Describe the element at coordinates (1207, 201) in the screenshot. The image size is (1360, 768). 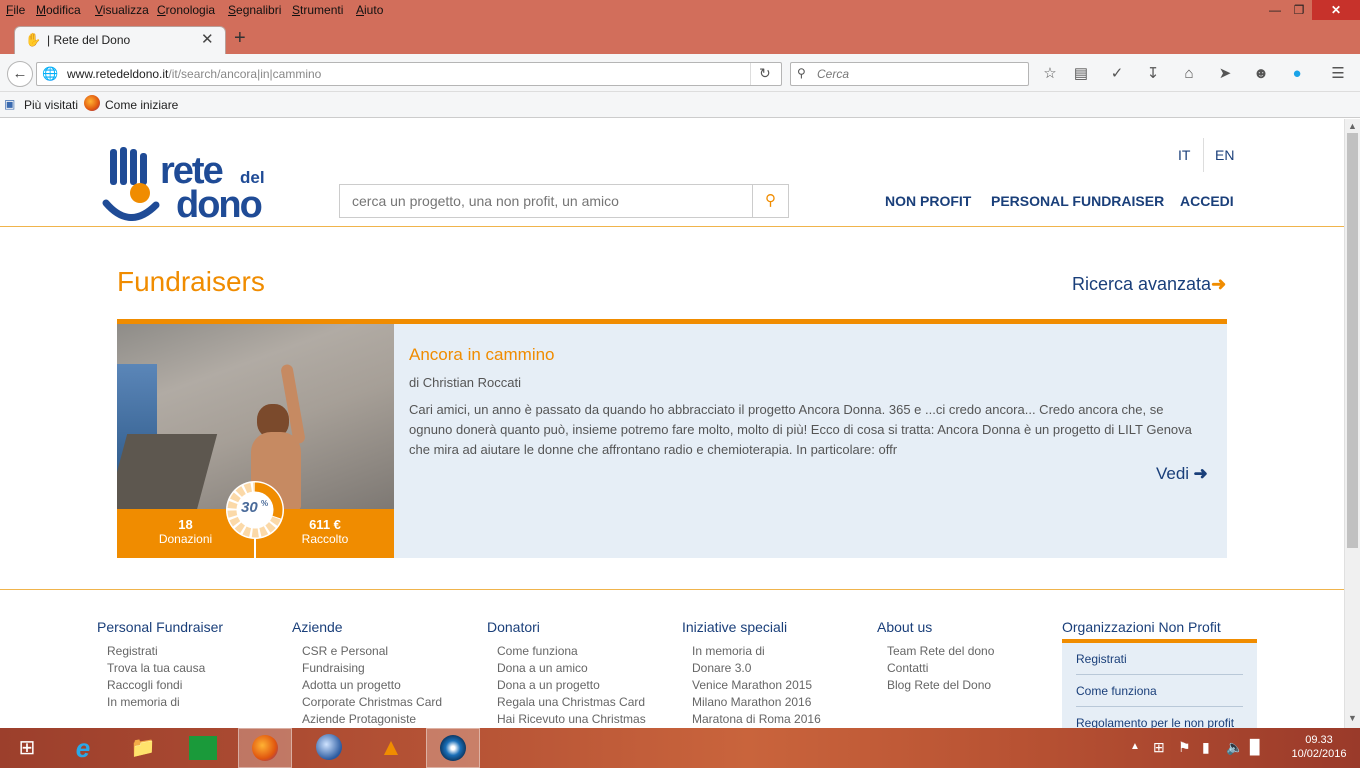
I see `nav-accedi: ACCEDI` at that location.